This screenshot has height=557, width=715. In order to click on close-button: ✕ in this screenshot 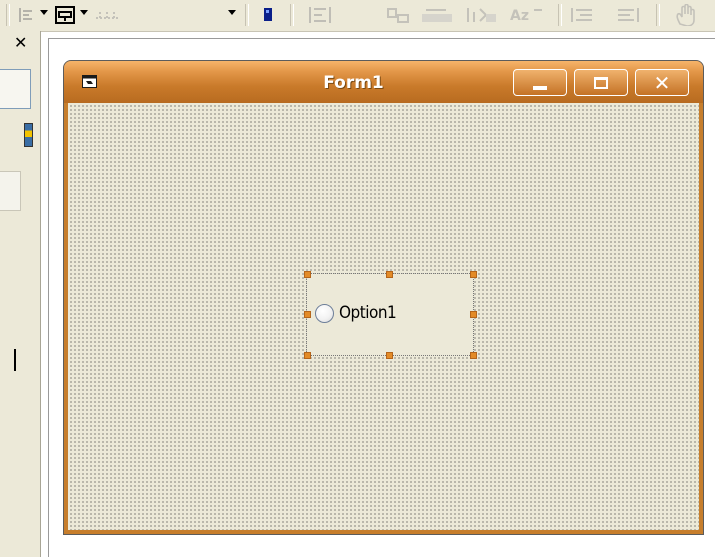, I will do `click(662, 82)`.